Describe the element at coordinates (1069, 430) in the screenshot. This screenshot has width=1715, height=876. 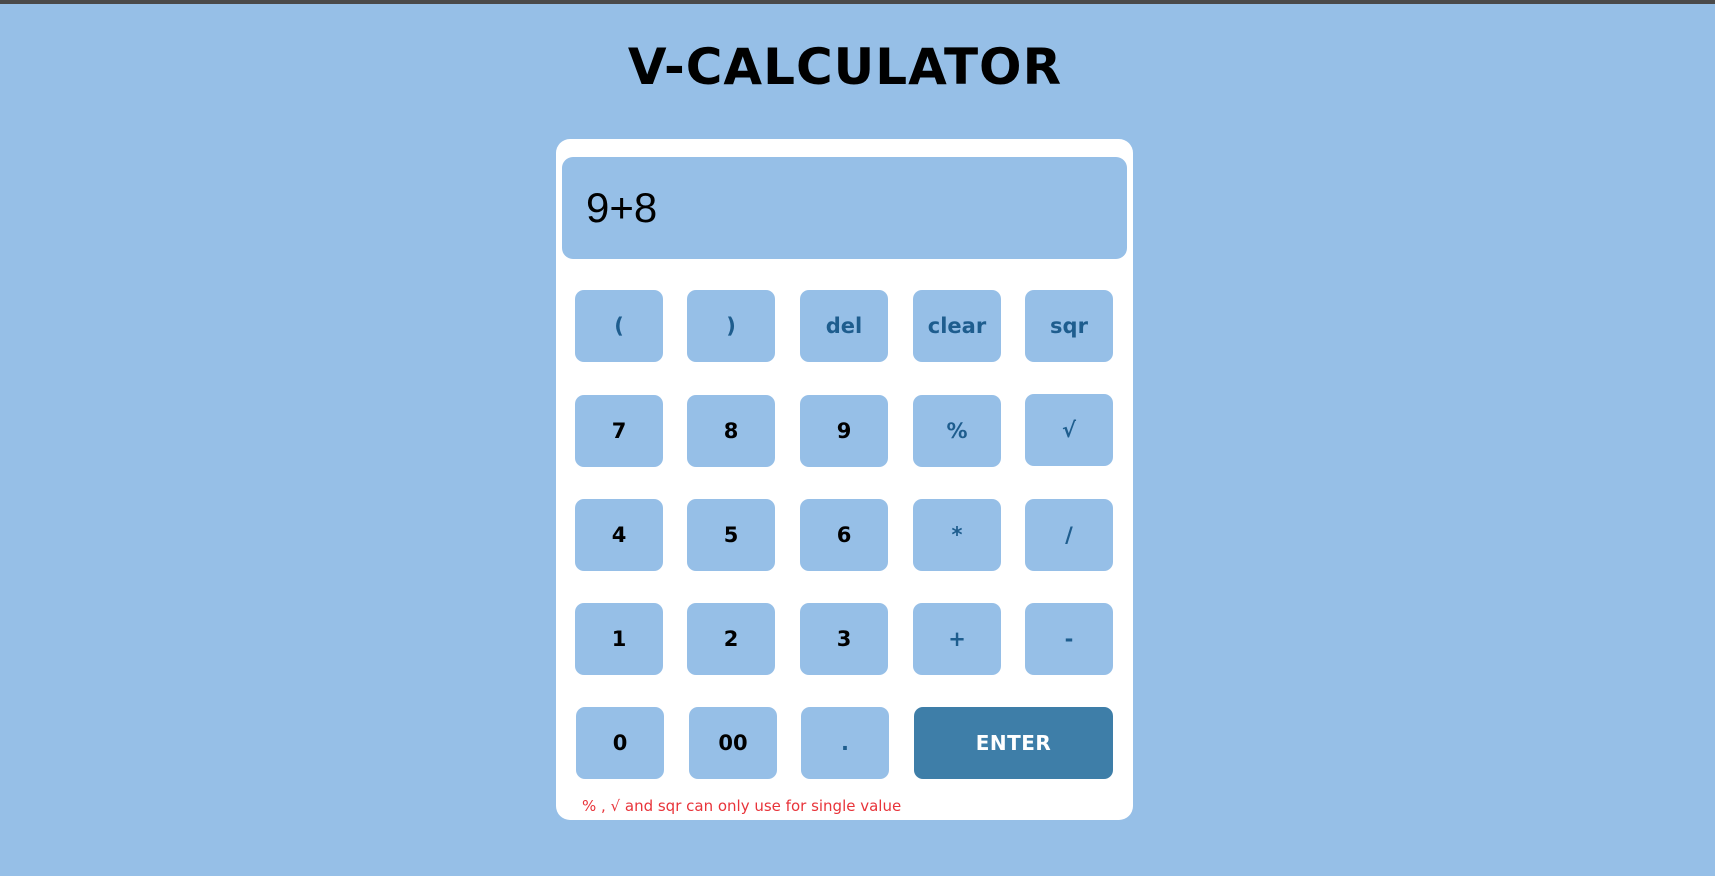
I see `square-root-button: √` at that location.